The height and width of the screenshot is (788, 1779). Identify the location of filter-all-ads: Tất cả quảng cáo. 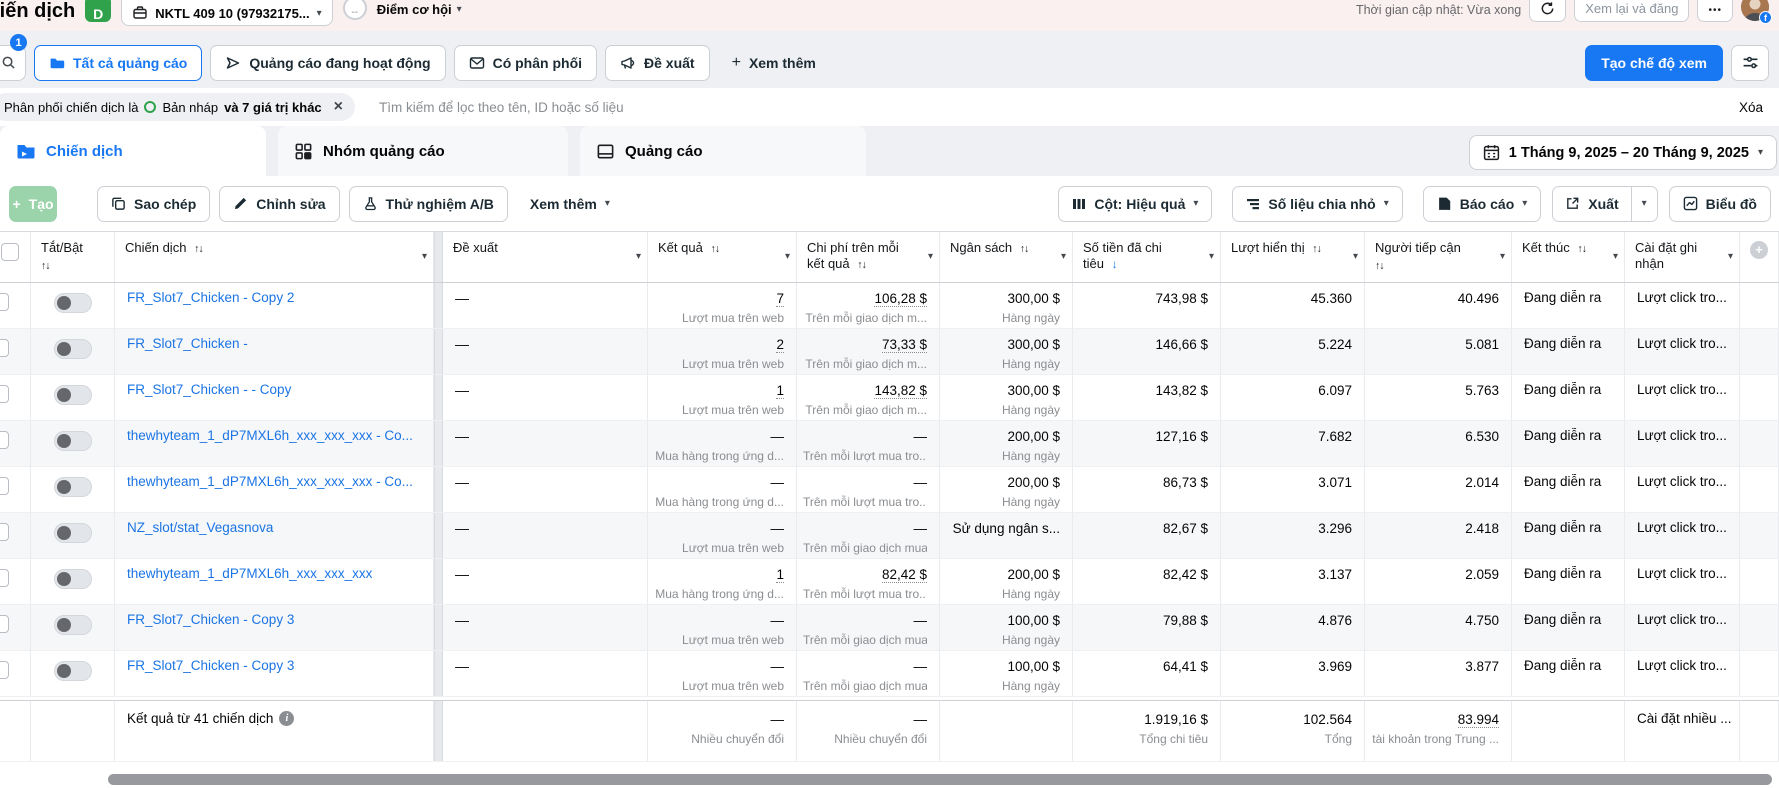
(118, 62).